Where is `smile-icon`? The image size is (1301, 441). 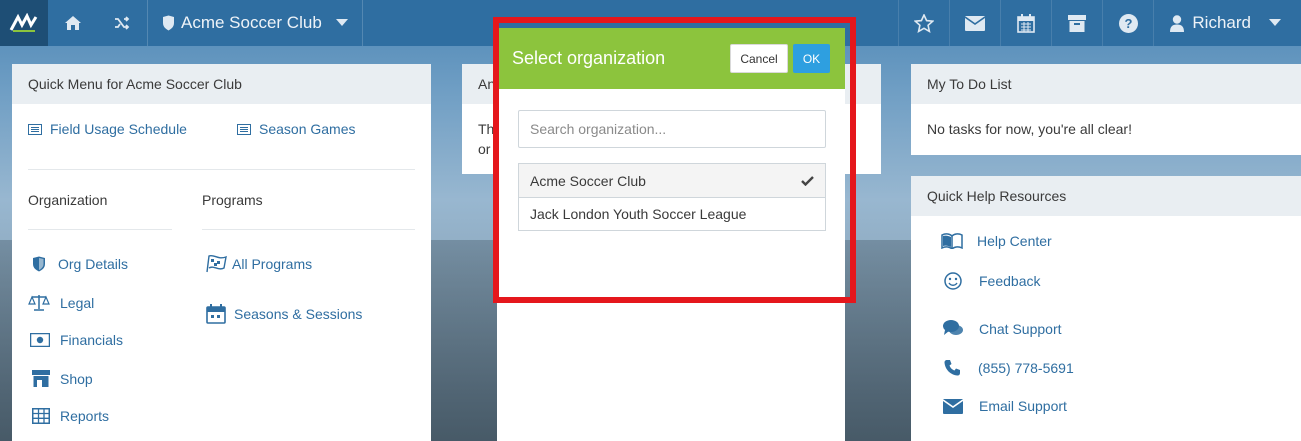 smile-icon is located at coordinates (953, 281).